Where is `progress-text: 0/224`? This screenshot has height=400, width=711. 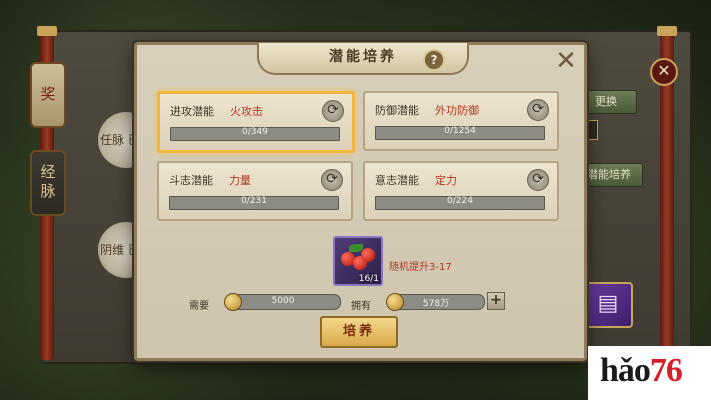
progress-text: 0/224 is located at coordinates (460, 201).